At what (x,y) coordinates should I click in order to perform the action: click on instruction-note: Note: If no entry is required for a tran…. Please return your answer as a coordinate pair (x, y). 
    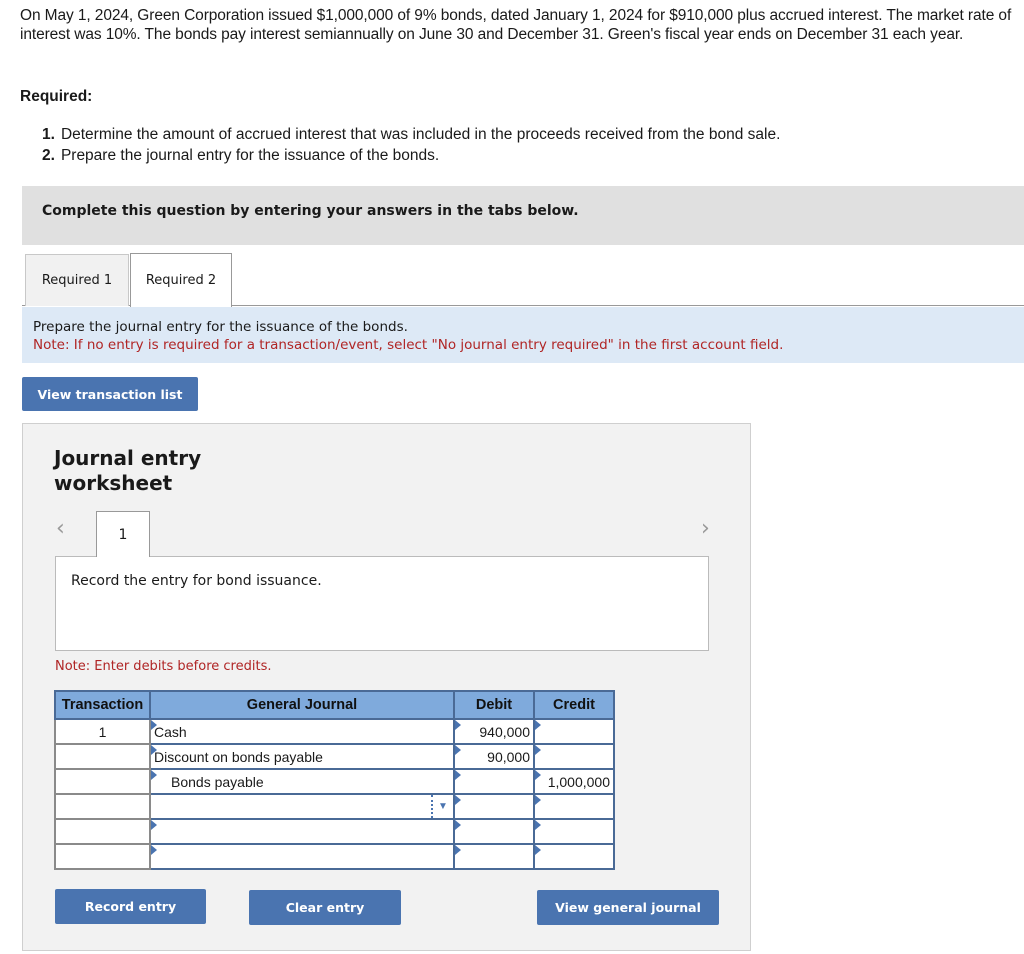
    Looking at the image, I should click on (408, 345).